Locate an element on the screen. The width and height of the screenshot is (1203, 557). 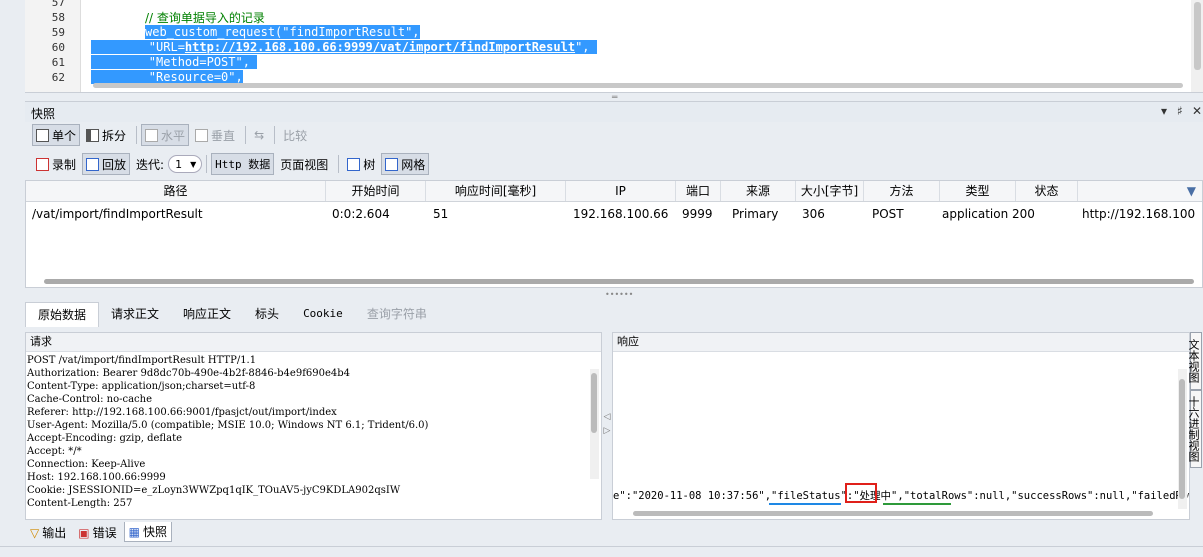
column-header: 来源 is located at coordinates (758, 191).